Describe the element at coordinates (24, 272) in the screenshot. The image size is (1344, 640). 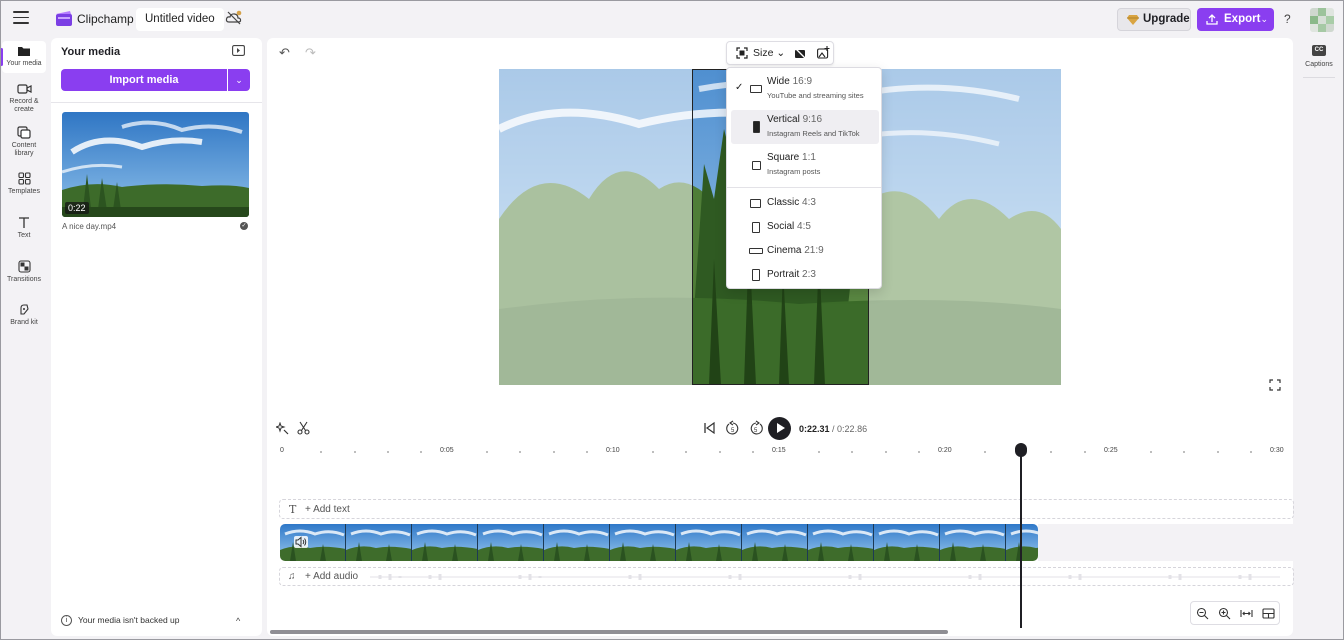
I see `rail-item-transitions: Transitions` at that location.